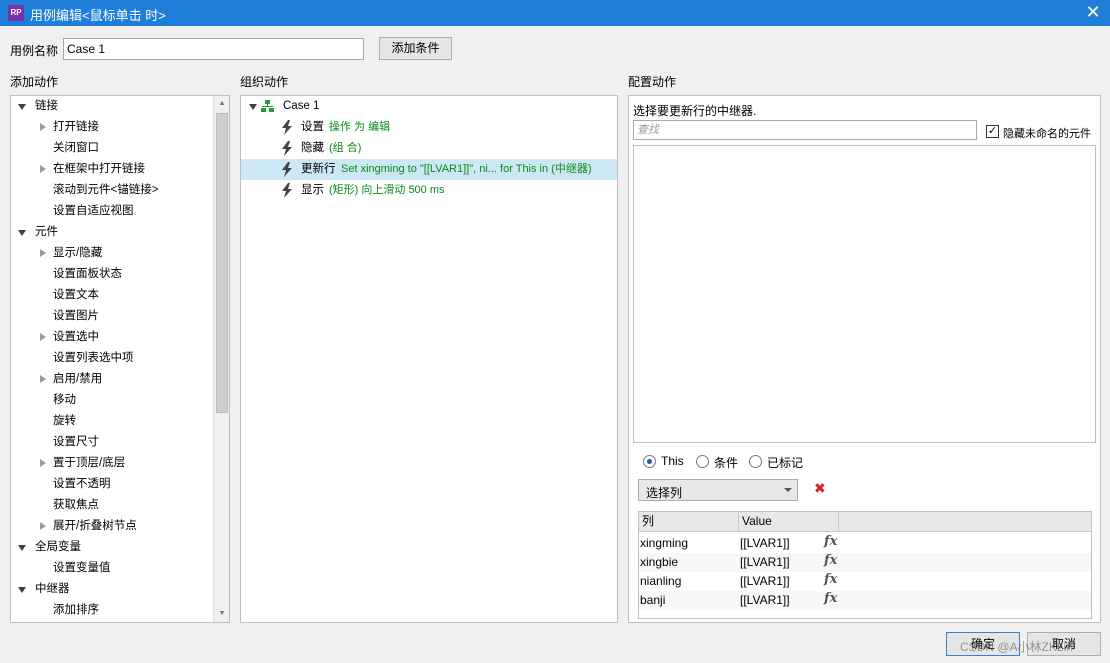 The width and height of the screenshot is (1110, 663). Describe the element at coordinates (111, 463) in the screenshot. I see `action-item: 置于顶层/底层` at that location.